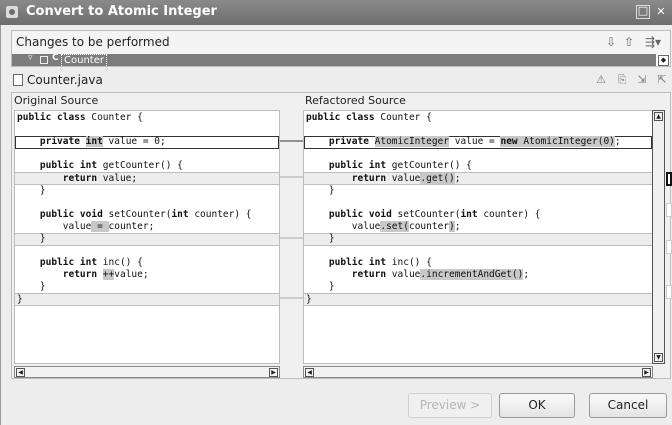 Image resolution: width=672 pixels, height=425 pixels. Describe the element at coordinates (108, 275) in the screenshot. I see `code-token: ++` at that location.